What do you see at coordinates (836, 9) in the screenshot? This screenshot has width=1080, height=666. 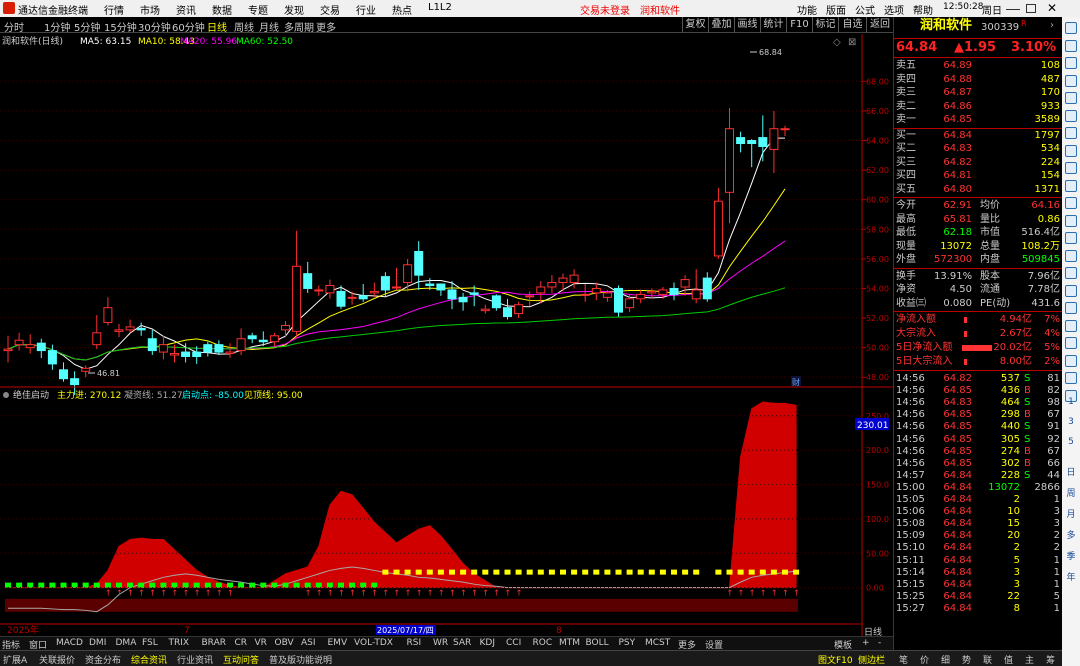 I see `menu-layout: 版面` at bounding box center [836, 9].